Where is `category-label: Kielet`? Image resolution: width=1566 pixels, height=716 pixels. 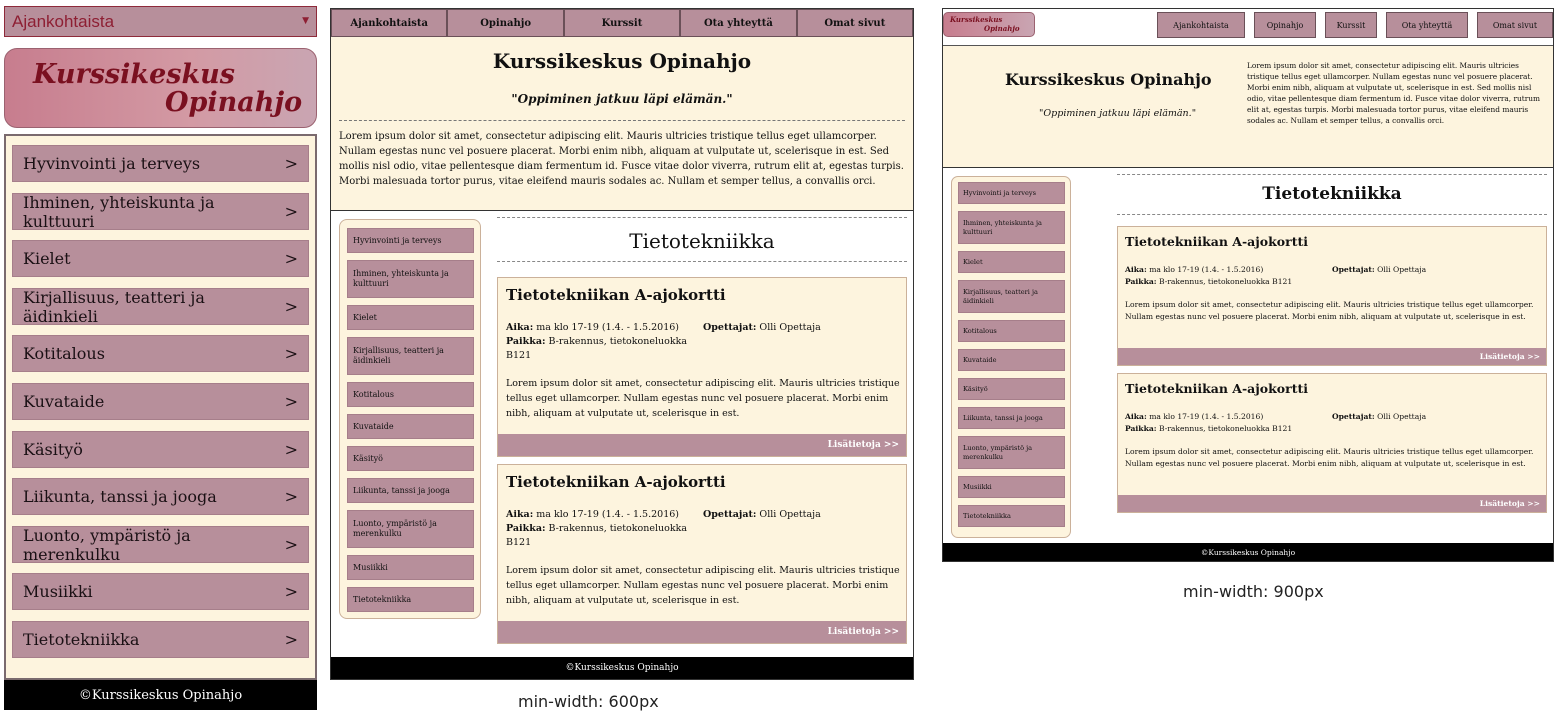
category-label: Kielet is located at coordinates (47, 258).